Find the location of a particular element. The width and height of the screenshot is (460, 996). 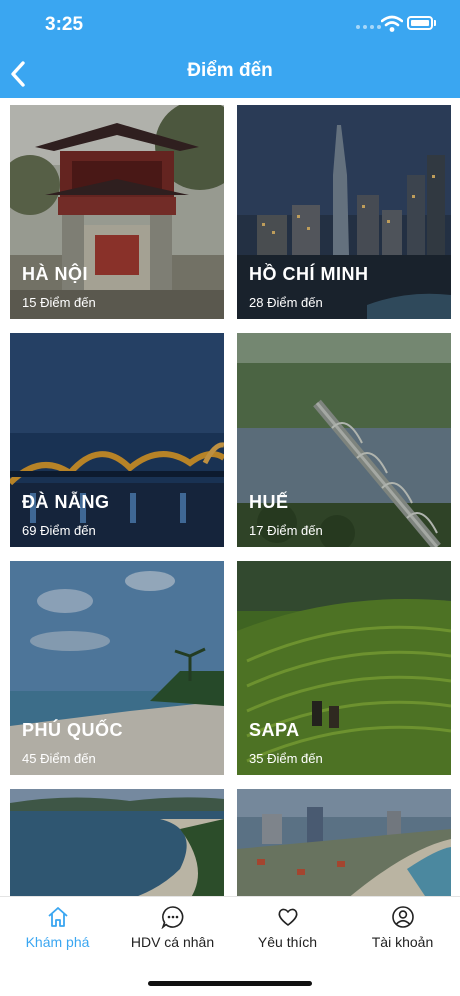

destination-card-sapa: SAPA 35 Điểm đến is located at coordinates (344, 668).